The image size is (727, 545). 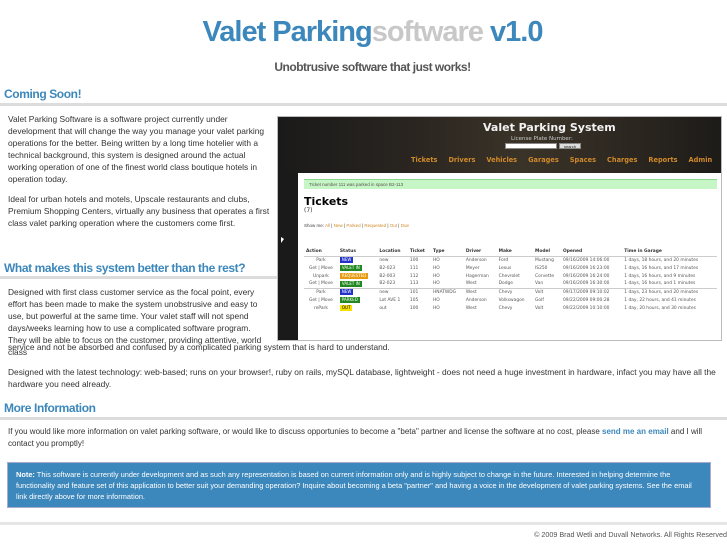 What do you see at coordinates (583, 160) in the screenshot?
I see `screenshot-nav-item: Spaces` at bounding box center [583, 160].